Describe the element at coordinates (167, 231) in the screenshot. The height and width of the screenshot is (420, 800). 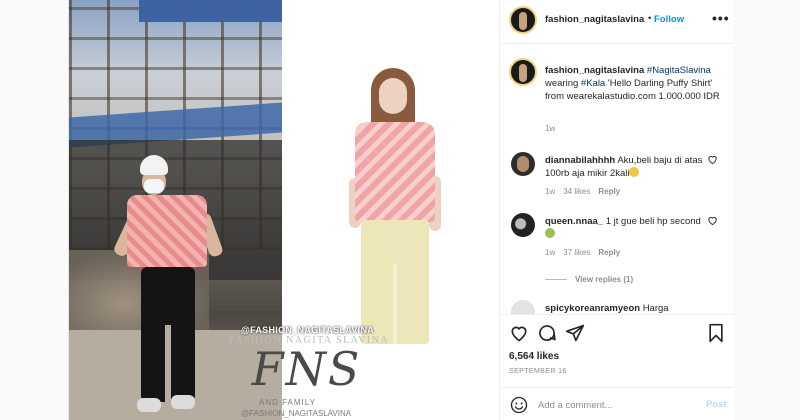
I see `pink-shirt` at that location.